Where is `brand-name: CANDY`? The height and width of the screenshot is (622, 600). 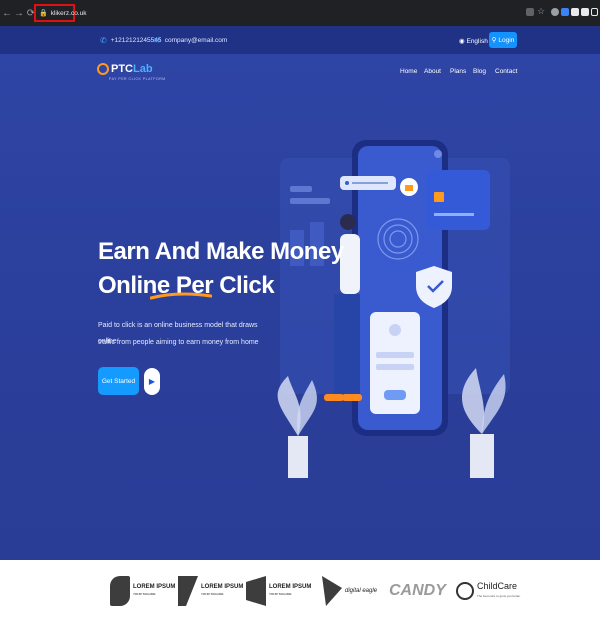
brand-name: CANDY is located at coordinates (417, 590).